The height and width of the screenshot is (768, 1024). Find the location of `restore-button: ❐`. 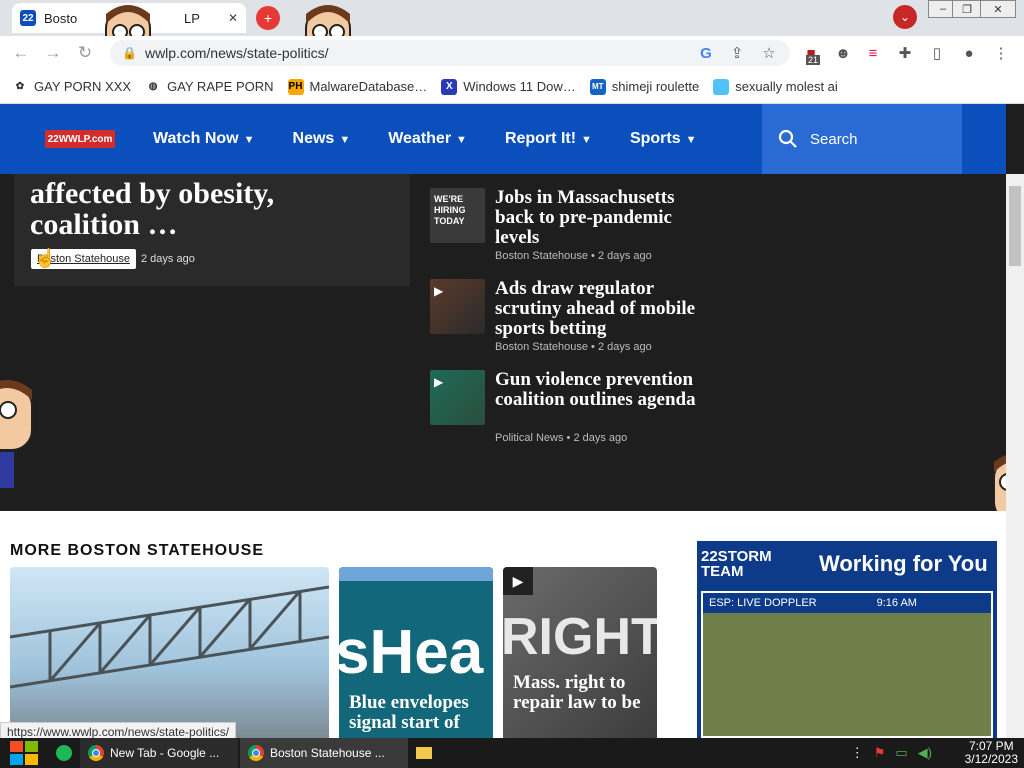

restore-button: ❐ is located at coordinates (967, 9).